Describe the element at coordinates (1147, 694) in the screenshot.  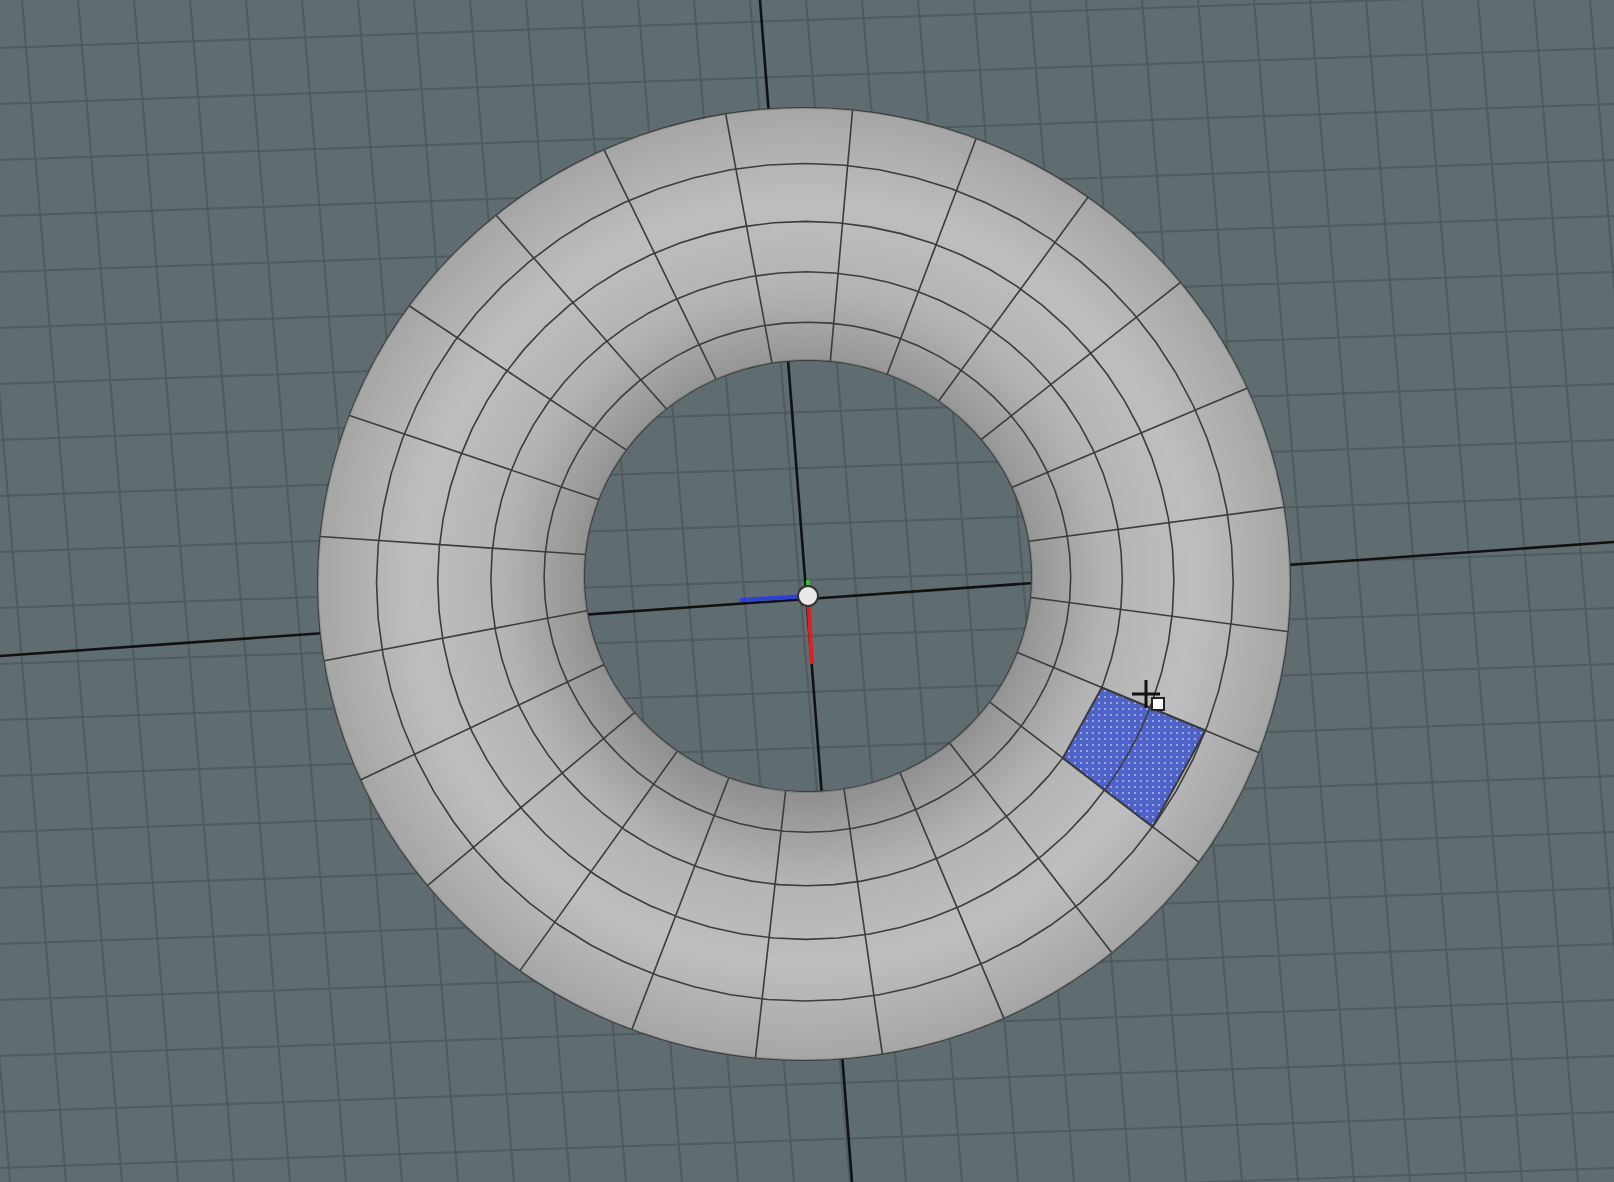
I see `cursor-icon` at that location.